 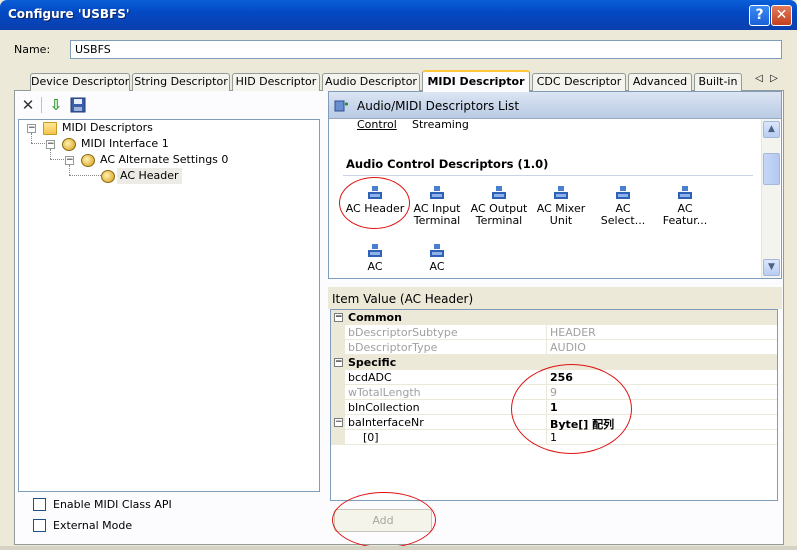 What do you see at coordinates (78, 105) in the screenshot?
I see `save-icon` at bounding box center [78, 105].